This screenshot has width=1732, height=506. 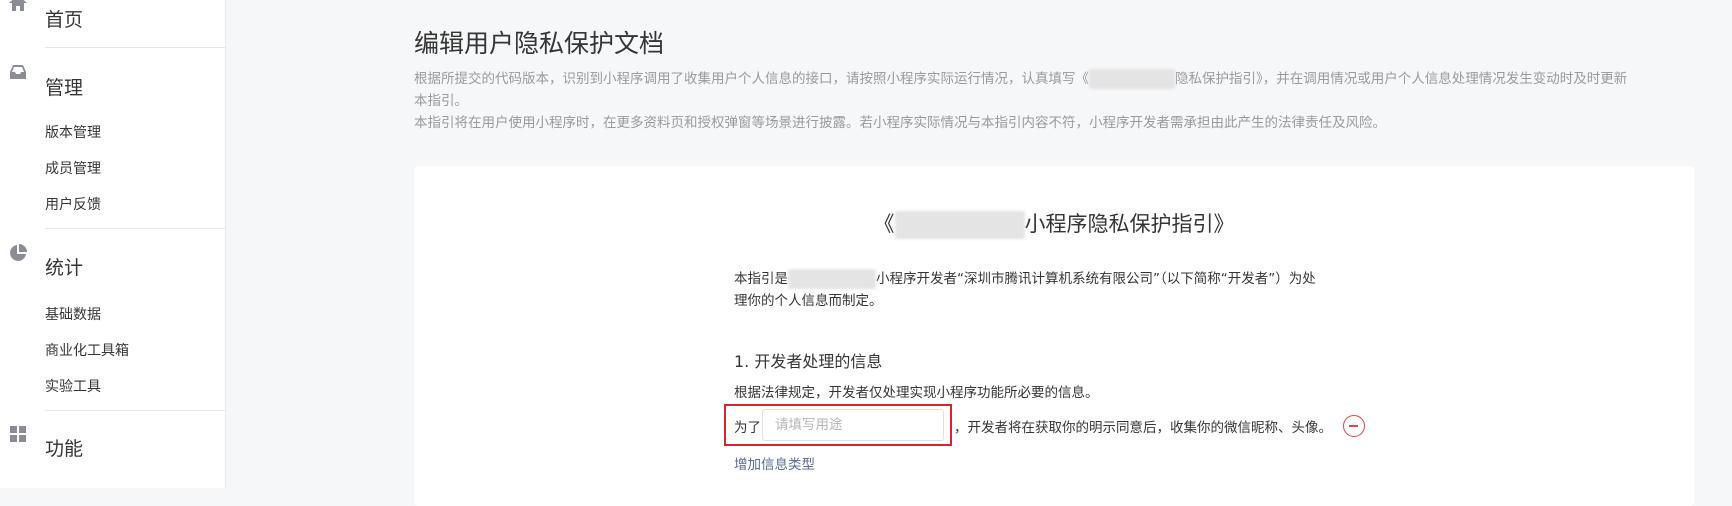 I want to click on guide-title: 《 小程序隐私保护指引》, so click(x=1054, y=223).